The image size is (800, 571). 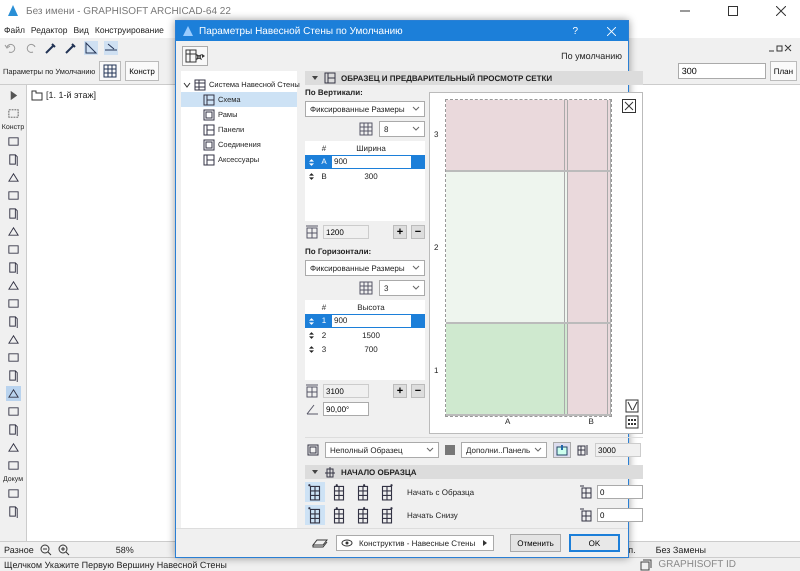 What do you see at coordinates (13, 393) in the screenshot?
I see `tool-icon` at bounding box center [13, 393].